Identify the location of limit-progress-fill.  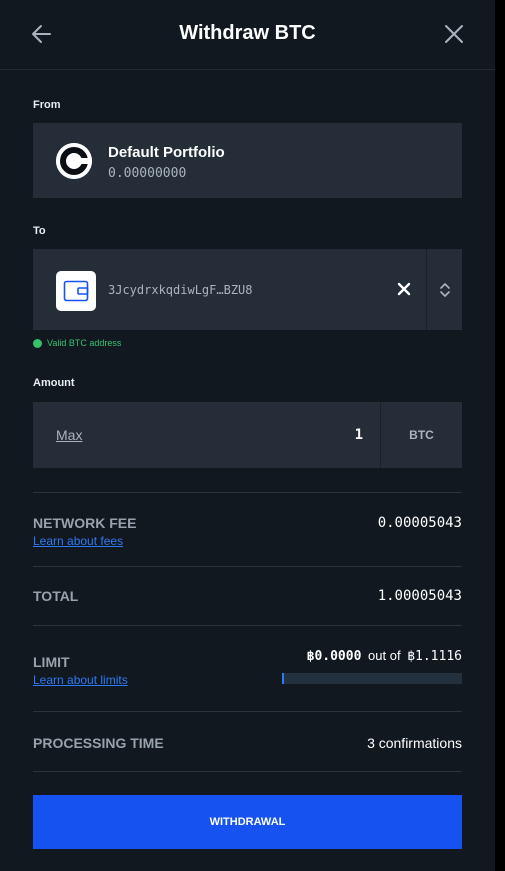
(283, 678).